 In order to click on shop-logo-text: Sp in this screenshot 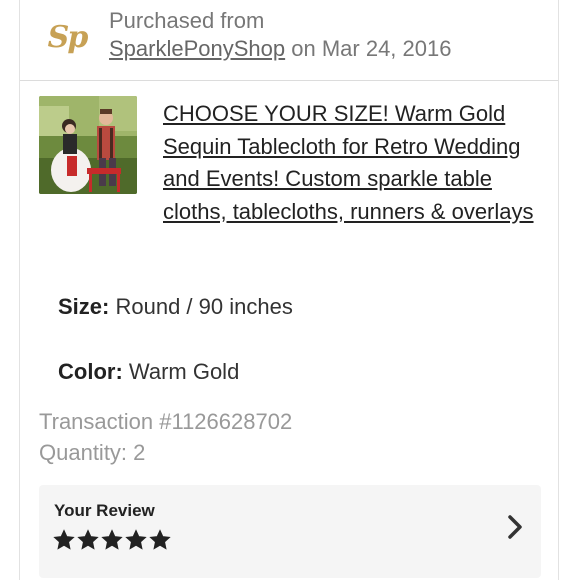, I will do `click(68, 37)`.